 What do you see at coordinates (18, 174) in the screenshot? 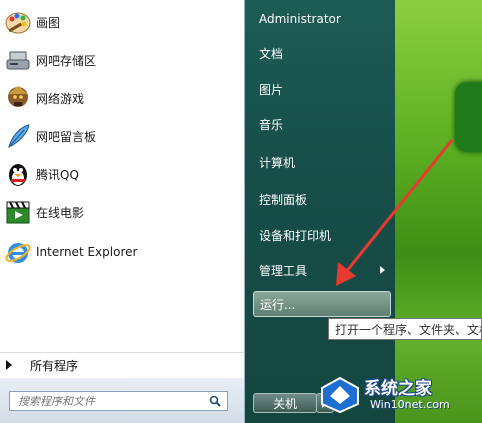
I see `qq-penguin-icon` at bounding box center [18, 174].